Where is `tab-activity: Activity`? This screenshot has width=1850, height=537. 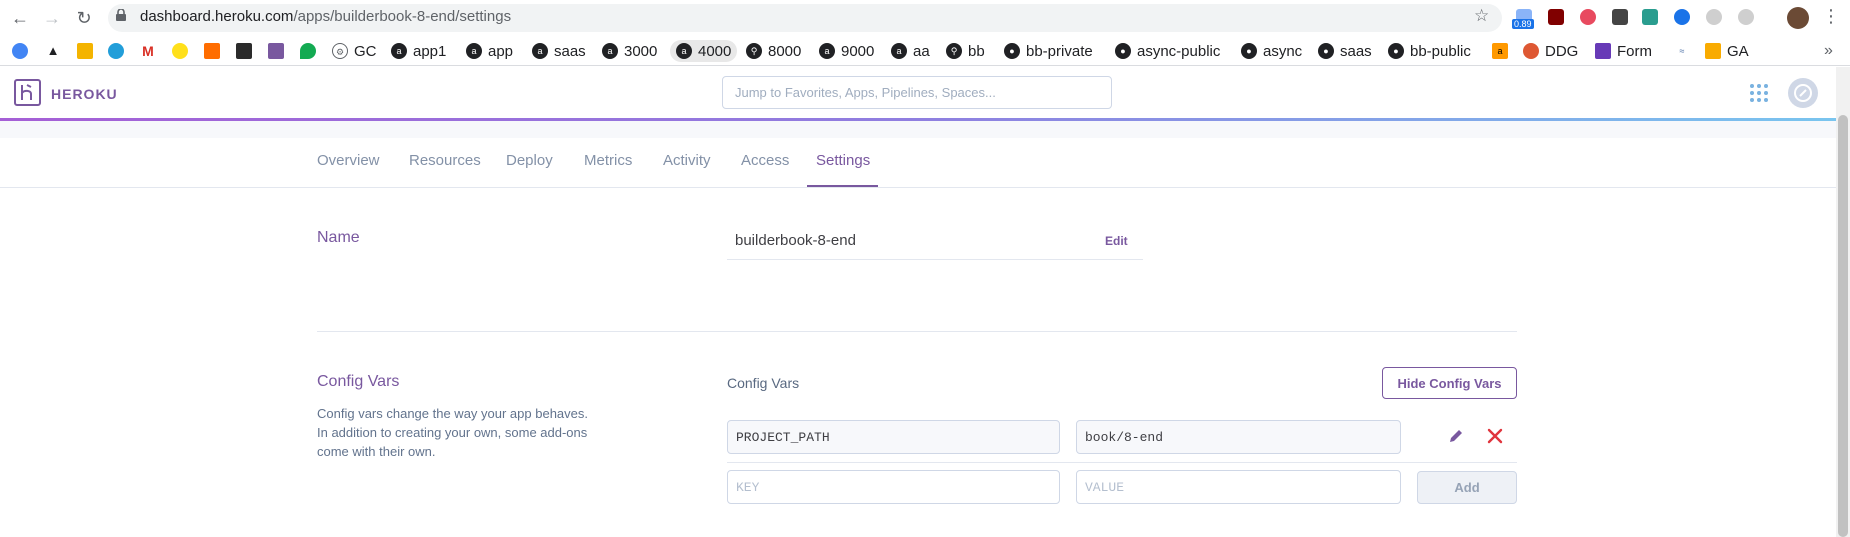
tab-activity: Activity is located at coordinates (687, 160).